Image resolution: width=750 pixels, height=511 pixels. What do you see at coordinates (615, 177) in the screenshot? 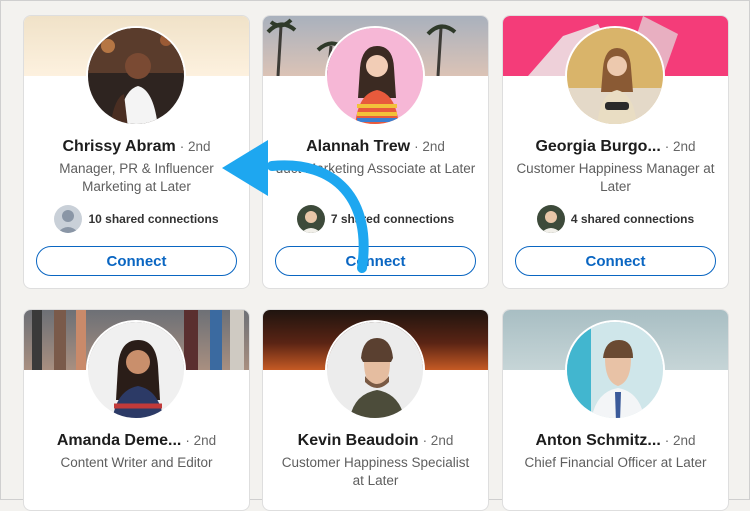
I see `profile-headline: Customer Happiness Manager at Later` at bounding box center [615, 177].